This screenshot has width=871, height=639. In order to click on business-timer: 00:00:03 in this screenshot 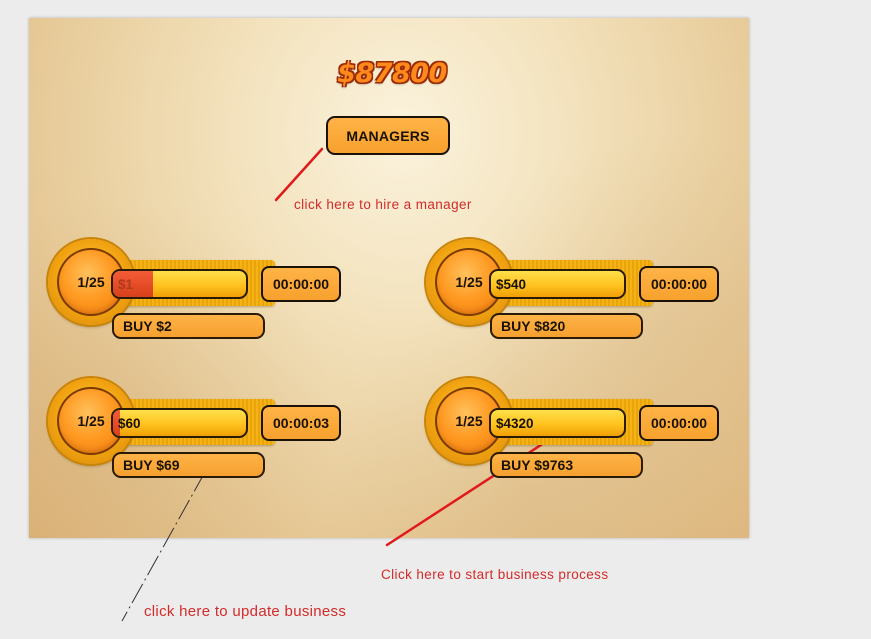, I will do `click(301, 423)`.